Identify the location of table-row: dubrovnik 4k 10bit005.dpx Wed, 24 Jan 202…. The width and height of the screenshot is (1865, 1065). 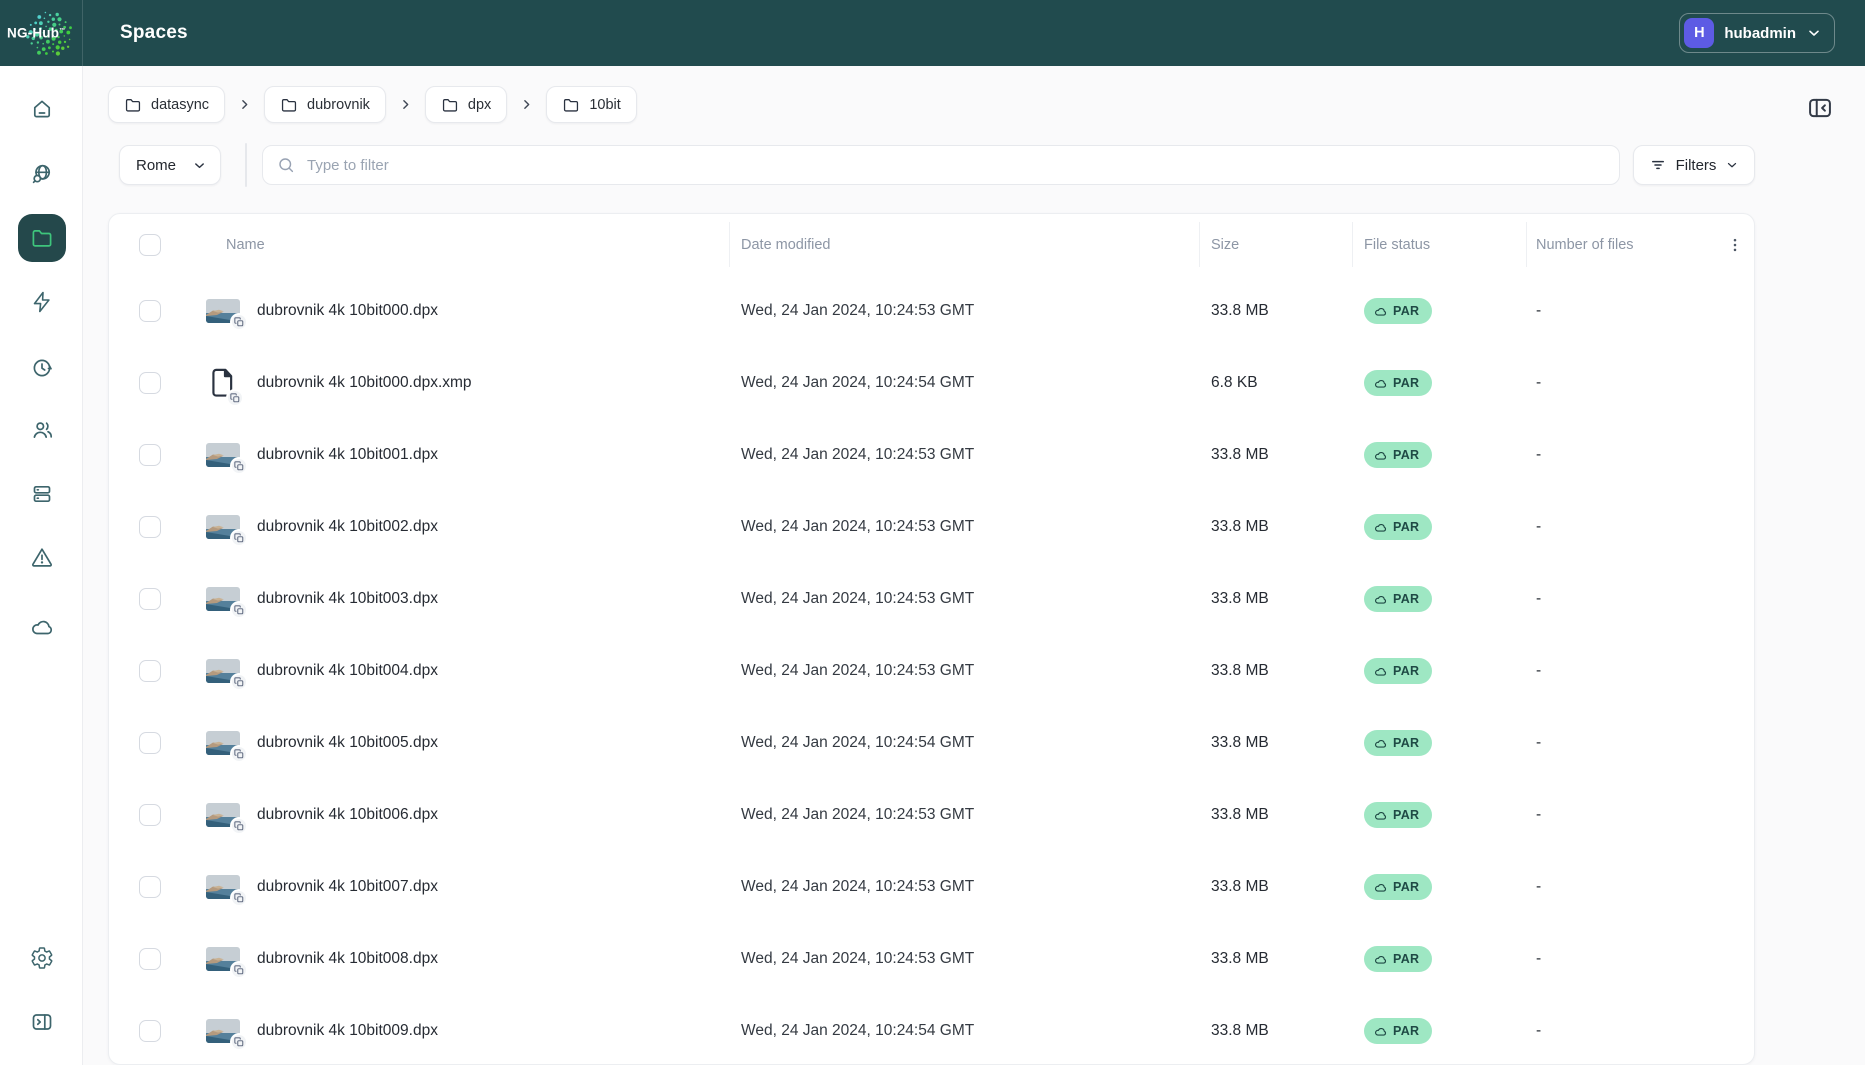
(931, 743).